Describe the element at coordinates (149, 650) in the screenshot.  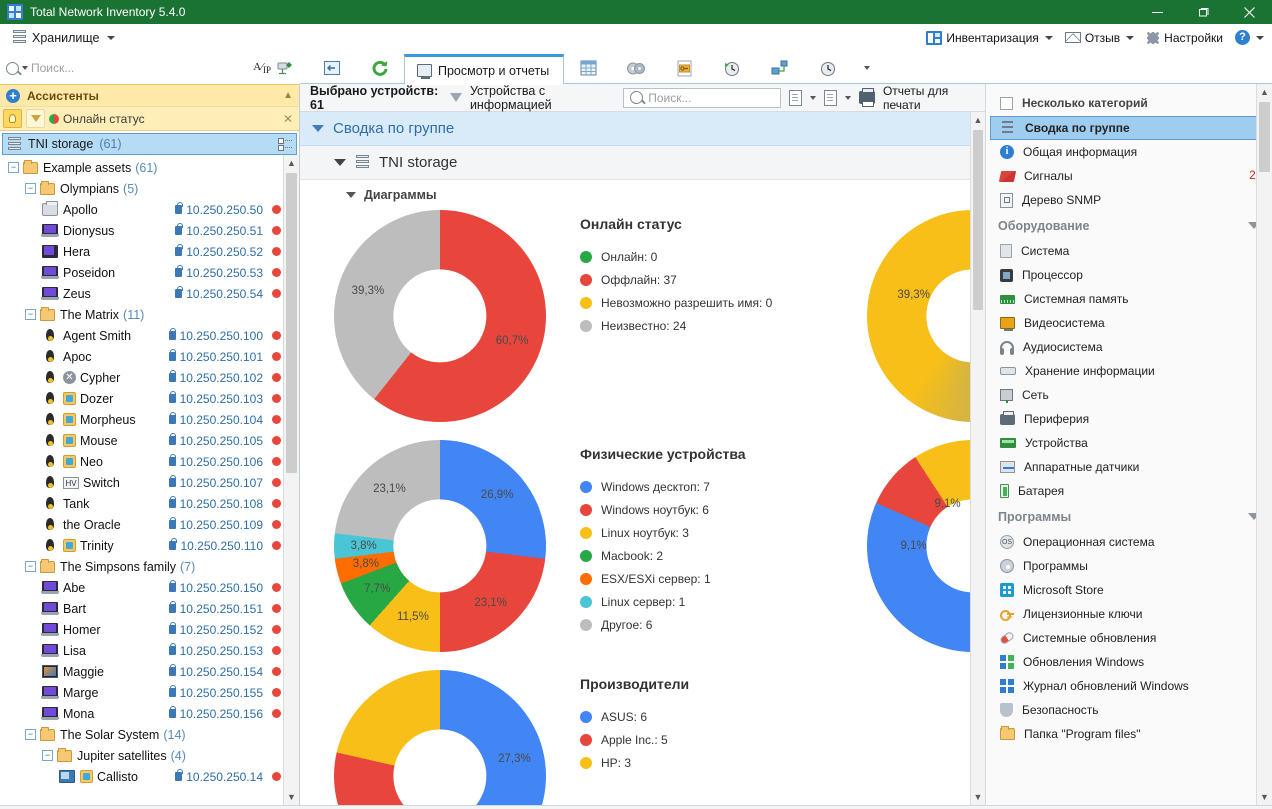
I see `tree-device-row: Lisa 10.250.250.153` at that location.